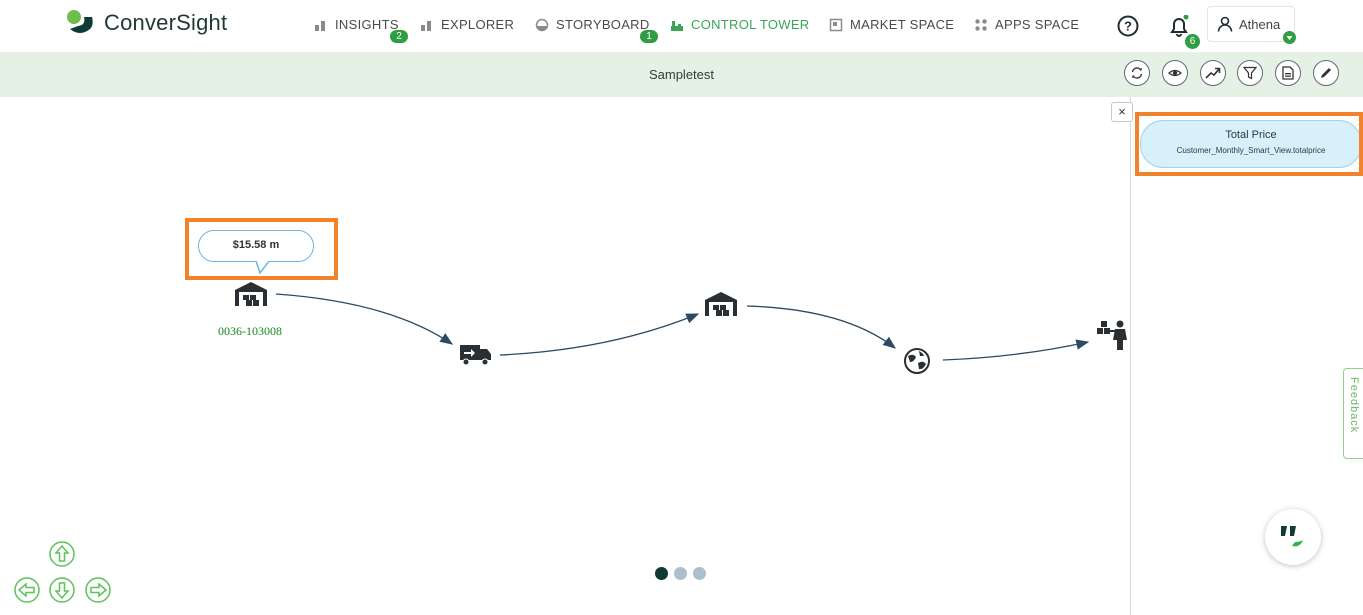  What do you see at coordinates (1037, 24) in the screenshot?
I see `nav-apps-space-label: APPS SPACE` at bounding box center [1037, 24].